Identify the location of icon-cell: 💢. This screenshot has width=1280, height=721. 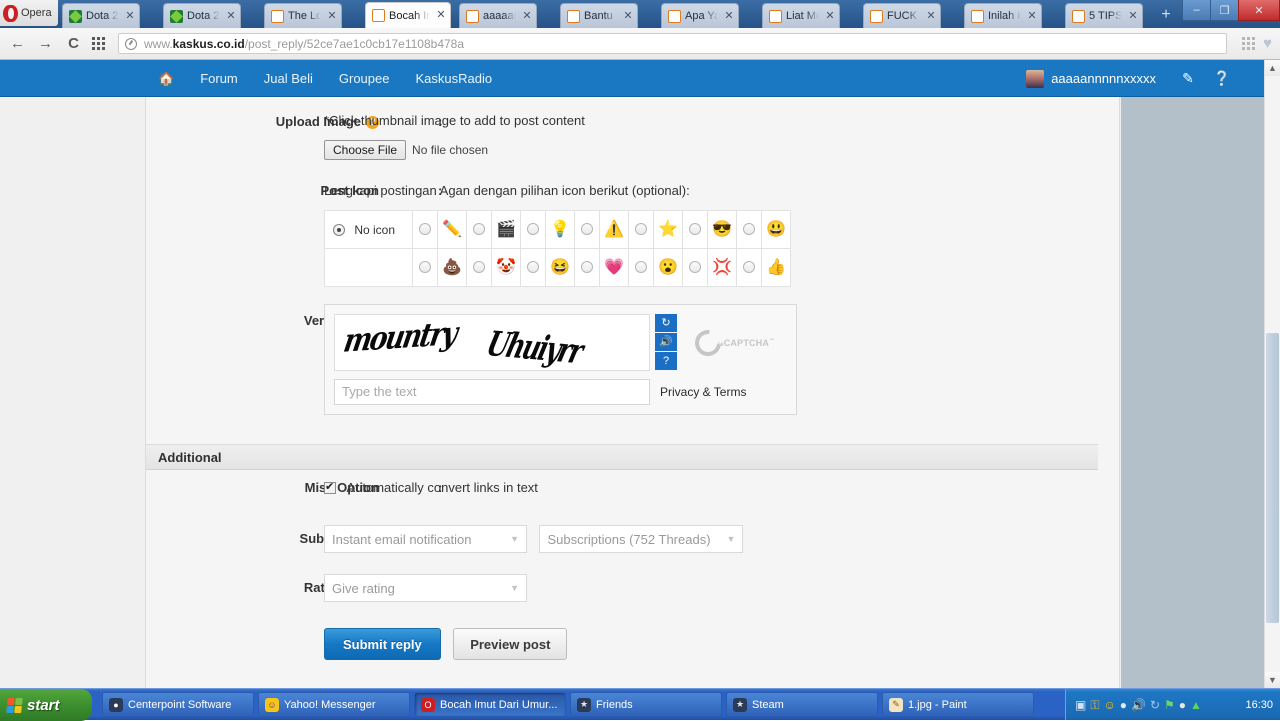
(722, 267).